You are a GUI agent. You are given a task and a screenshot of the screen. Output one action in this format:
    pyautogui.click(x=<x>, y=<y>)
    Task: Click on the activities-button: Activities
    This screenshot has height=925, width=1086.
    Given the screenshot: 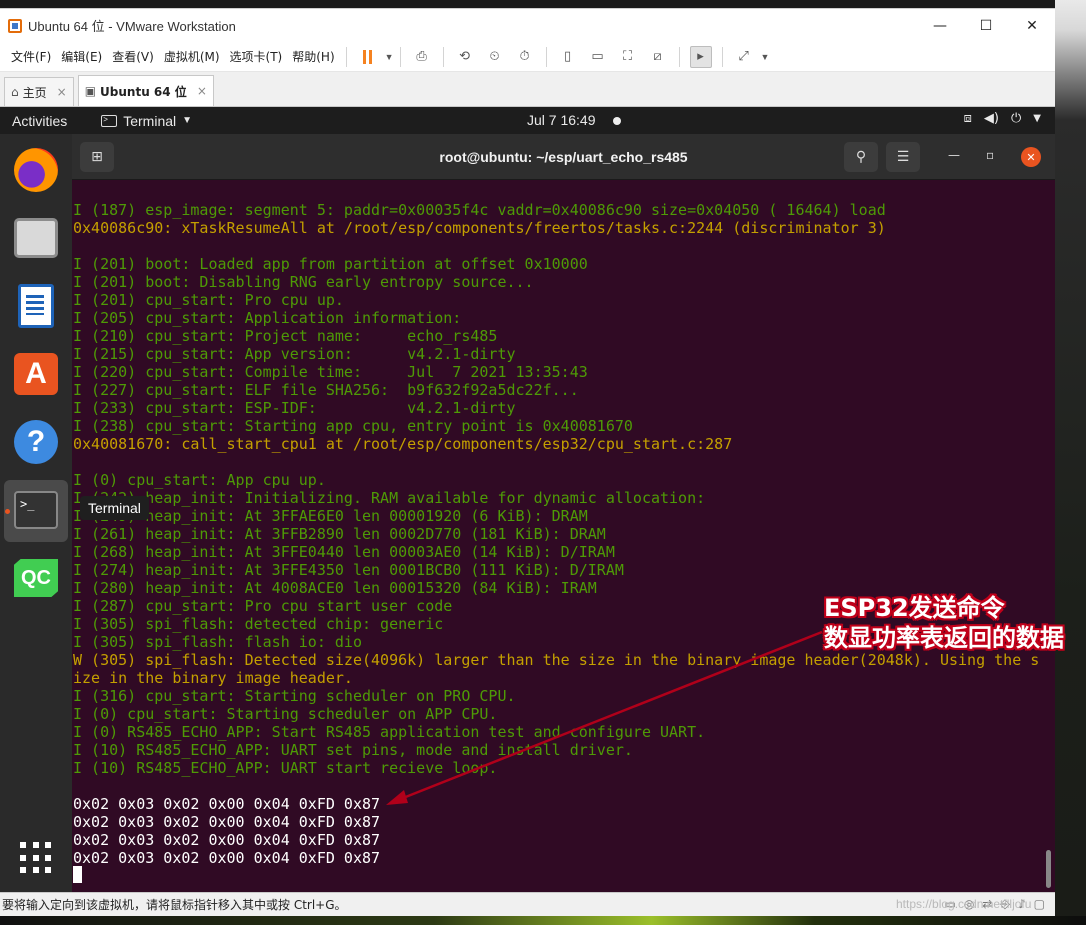 What is the action you would take?
    pyautogui.click(x=39, y=121)
    